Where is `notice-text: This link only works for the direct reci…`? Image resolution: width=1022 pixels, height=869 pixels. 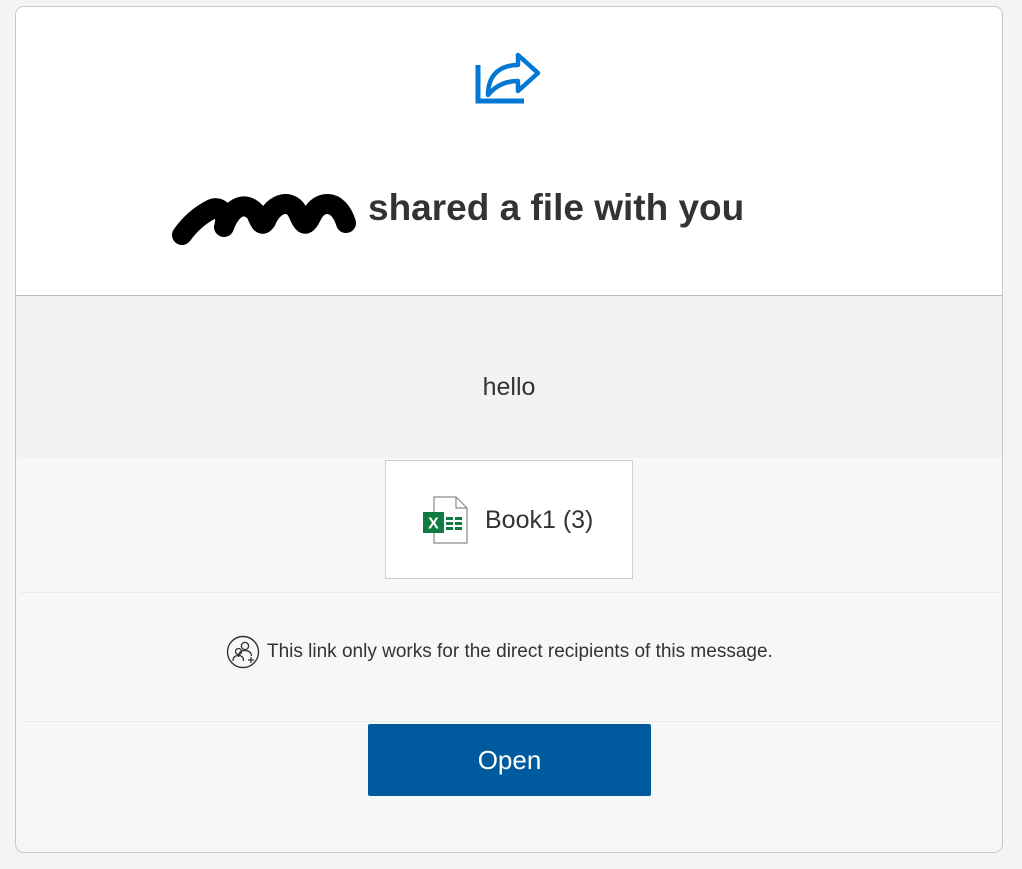
notice-text: This link only works for the direct reci… is located at coordinates (520, 651).